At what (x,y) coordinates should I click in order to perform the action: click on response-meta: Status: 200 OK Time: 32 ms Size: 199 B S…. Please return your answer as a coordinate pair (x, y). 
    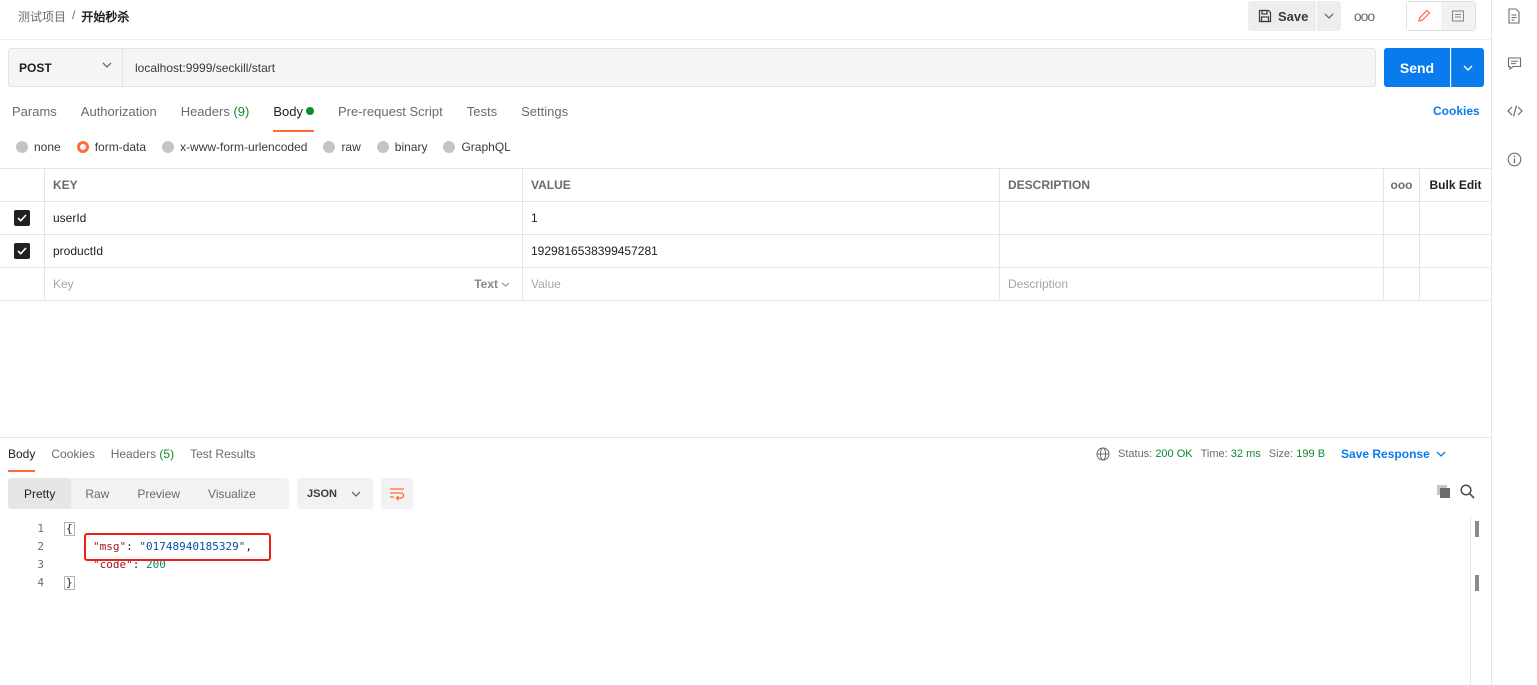
    Looking at the image, I should click on (1271, 454).